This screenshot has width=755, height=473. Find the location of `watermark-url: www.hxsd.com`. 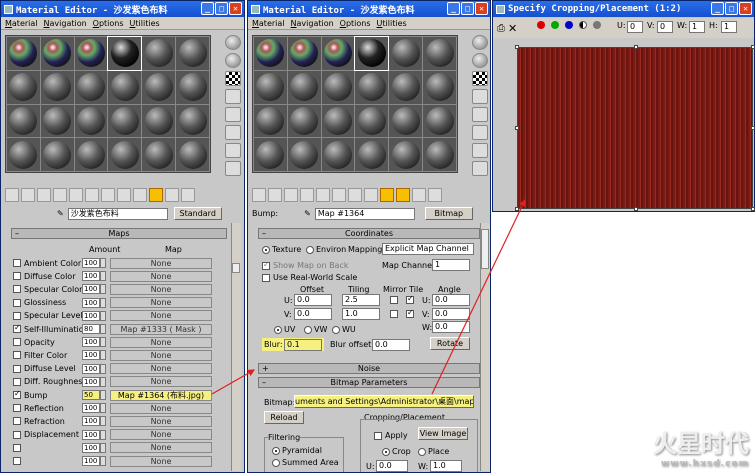

watermark-url: www.hxsd.com is located at coordinates (704, 464).